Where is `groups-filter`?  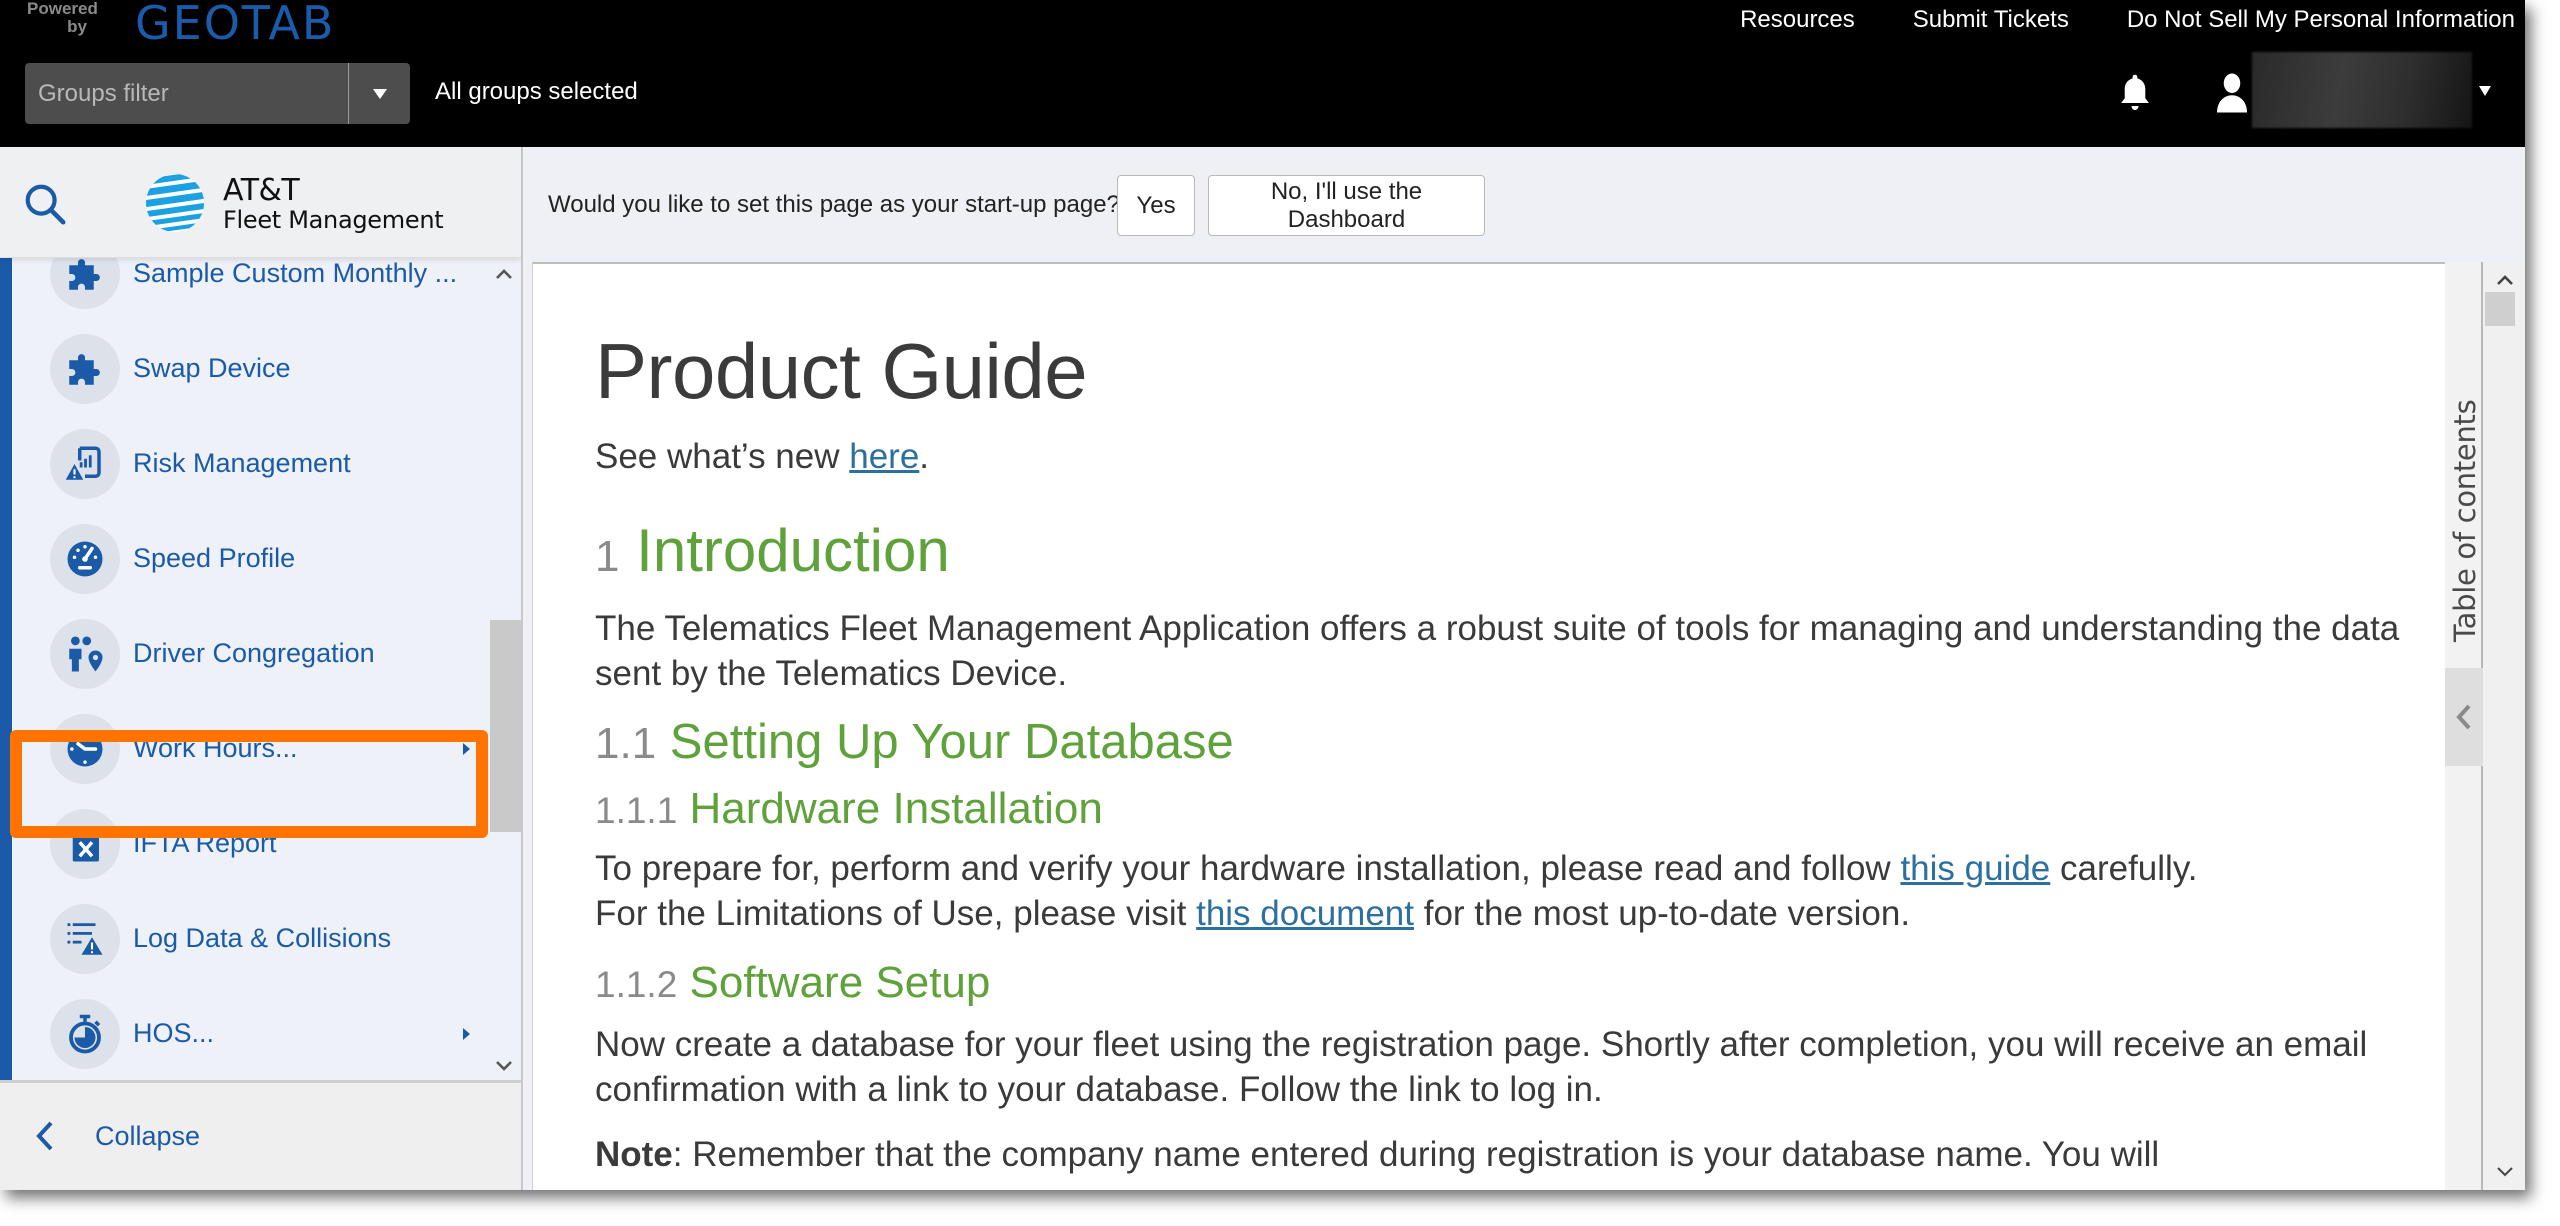 groups-filter is located at coordinates (217, 93).